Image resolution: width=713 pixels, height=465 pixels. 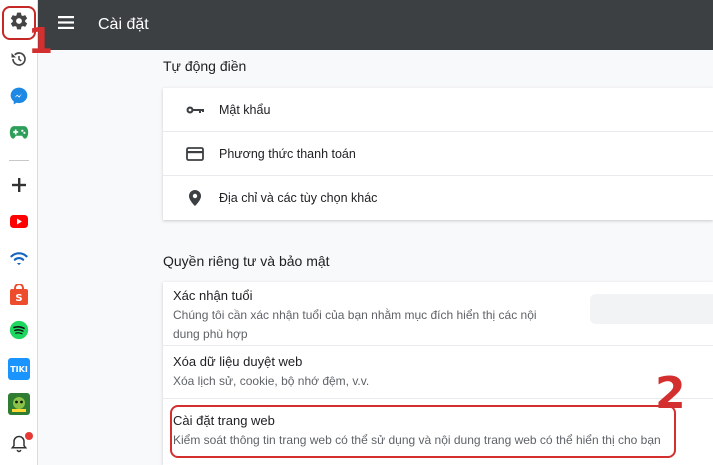 What do you see at coordinates (238, 361) in the screenshot?
I see `clear-browsing-title: Xóa dữ liệu duyệt web` at bounding box center [238, 361].